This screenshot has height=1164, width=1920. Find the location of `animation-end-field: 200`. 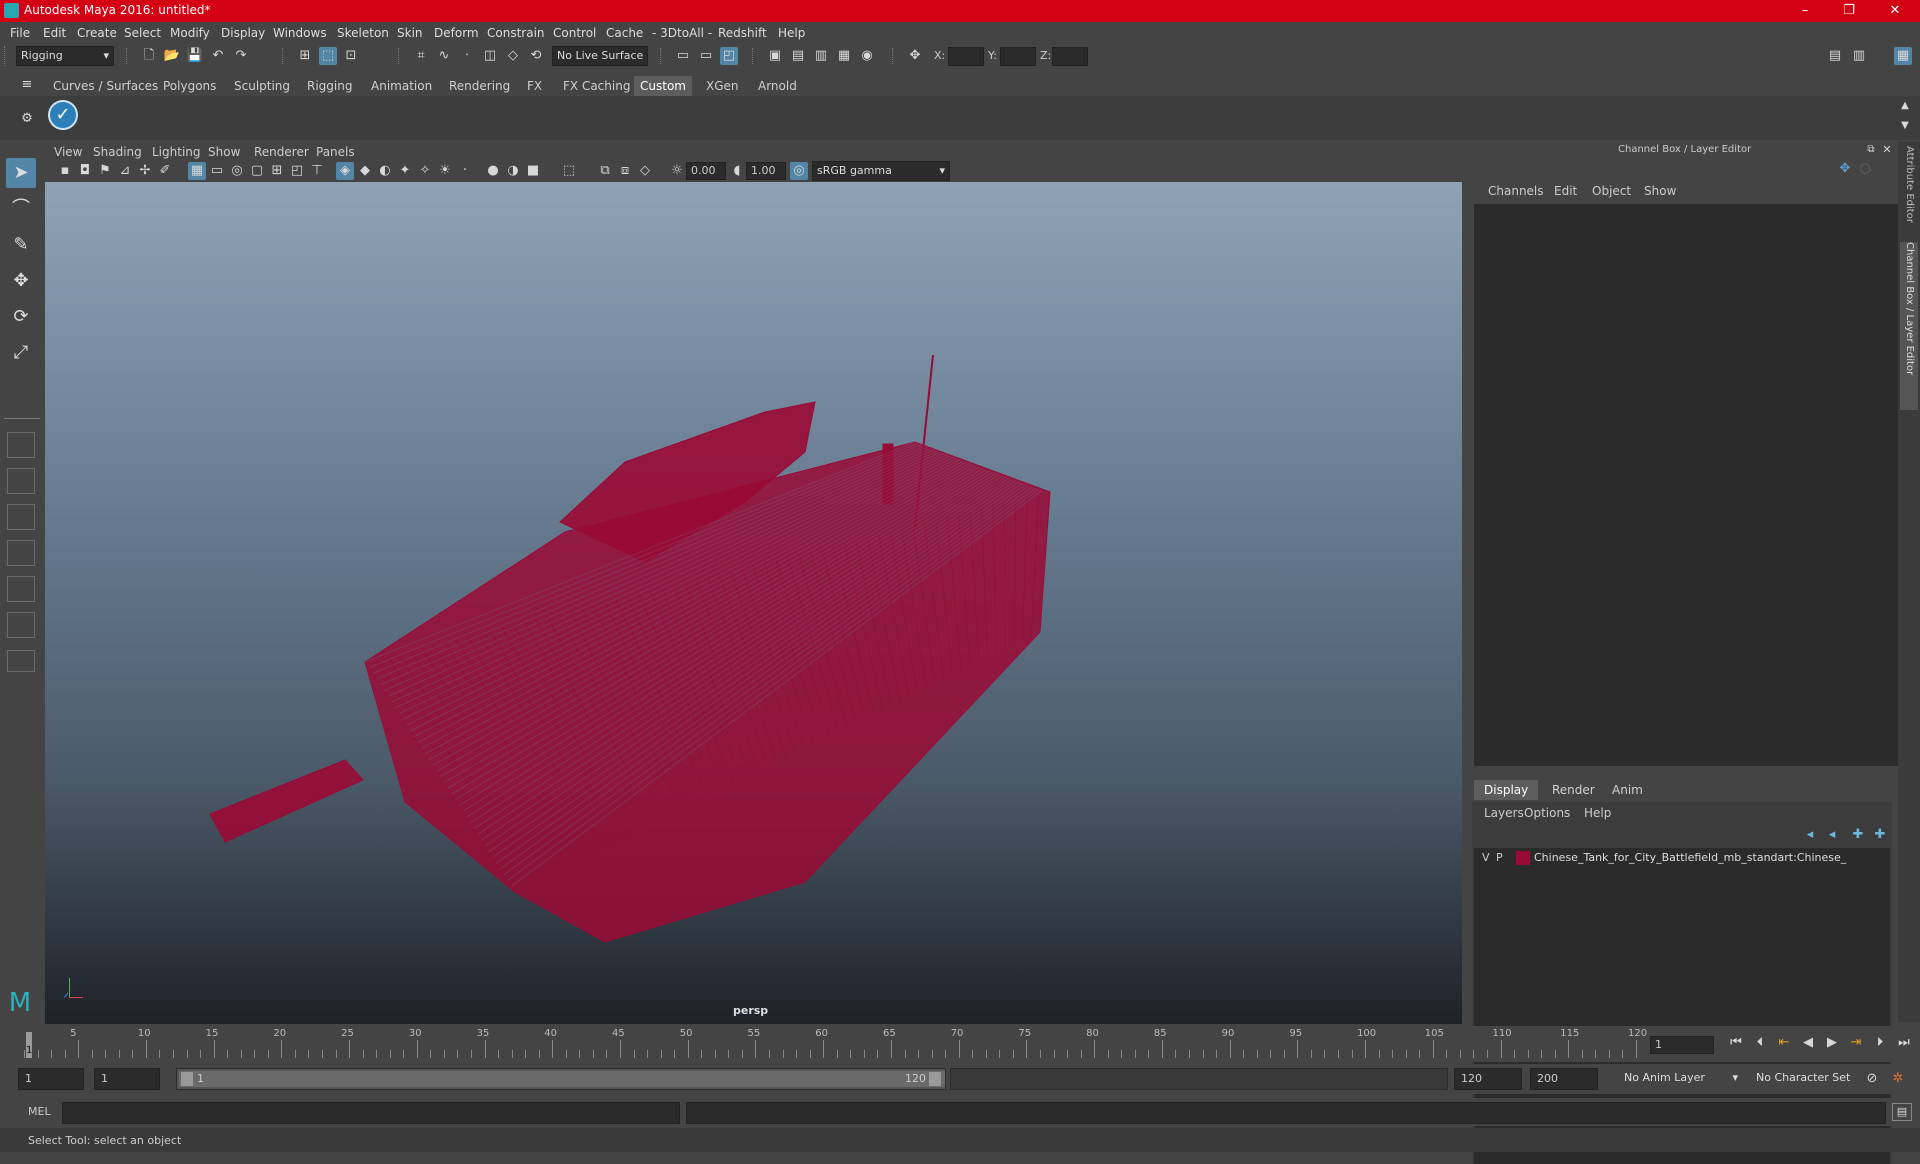

animation-end-field: 200 is located at coordinates (1564, 1079).